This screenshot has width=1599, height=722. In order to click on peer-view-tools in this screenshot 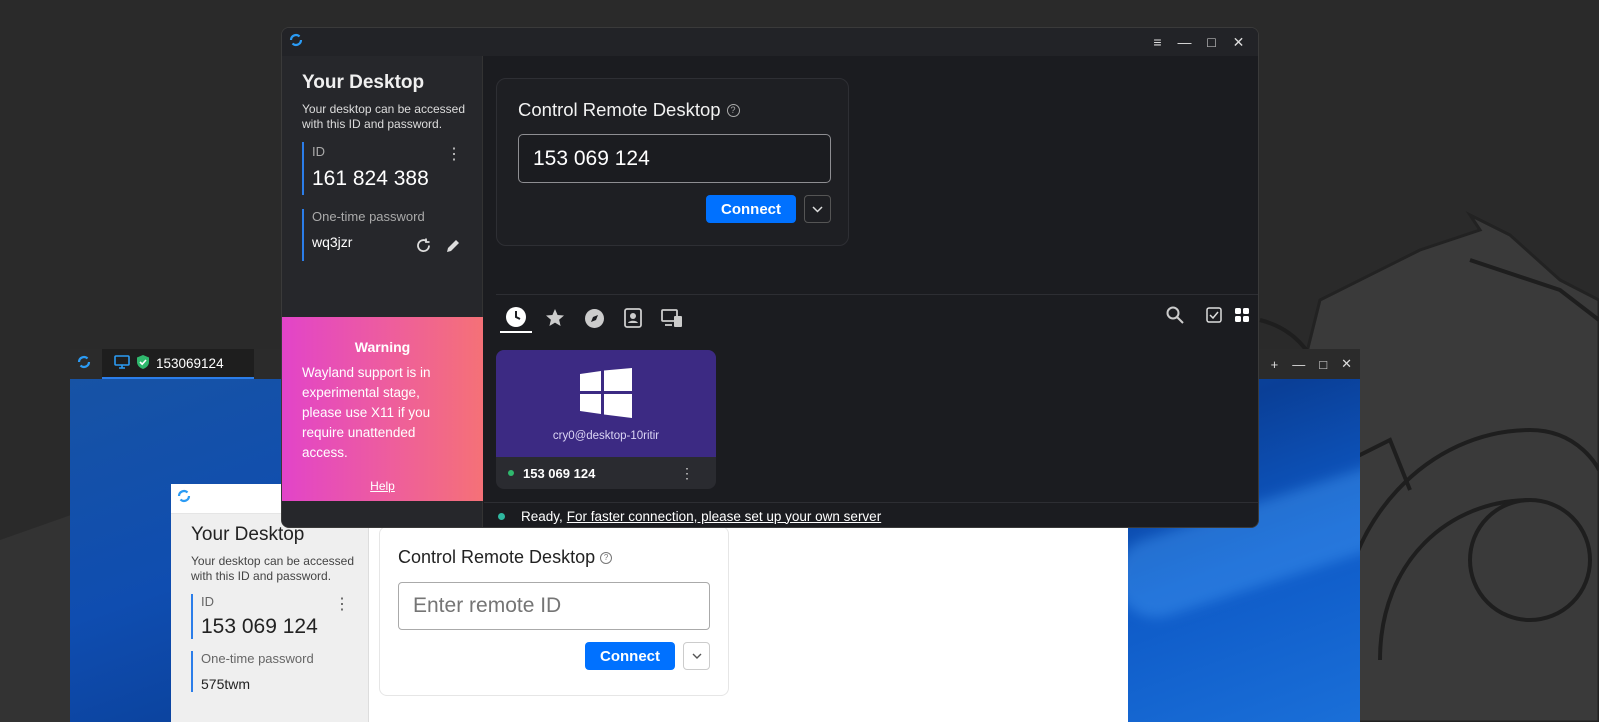, I will do `click(1208, 317)`.